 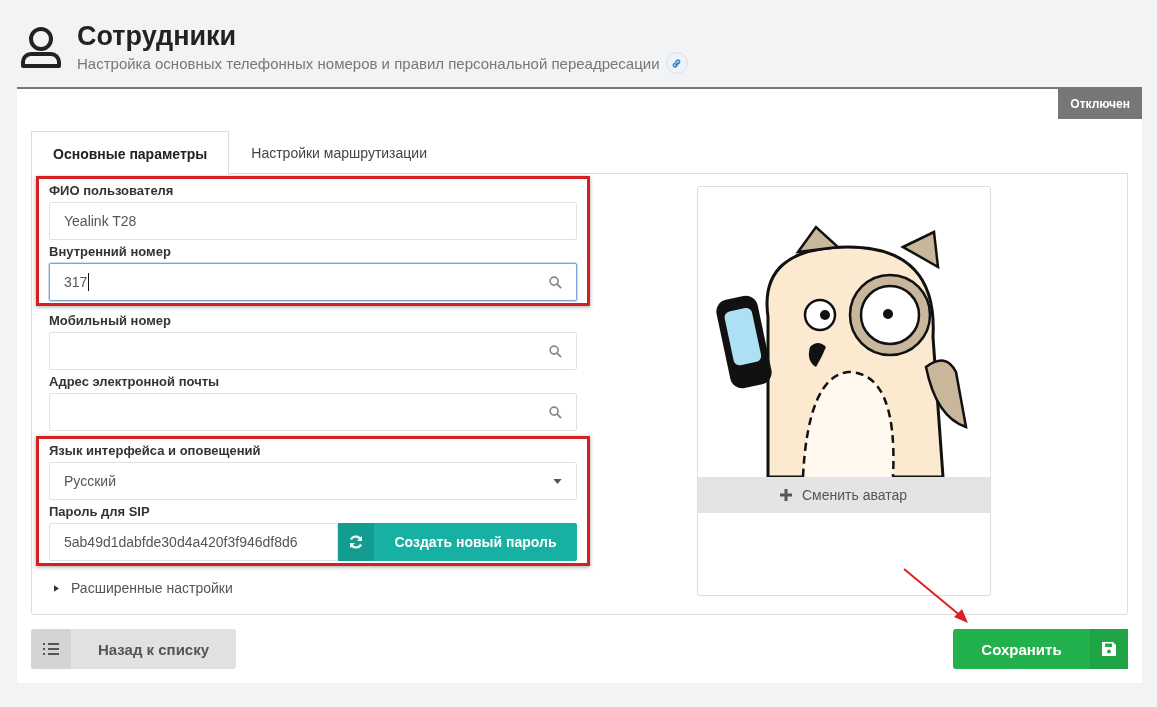 What do you see at coordinates (157, 36) in the screenshot?
I see `page-title: Сотрудники` at bounding box center [157, 36].